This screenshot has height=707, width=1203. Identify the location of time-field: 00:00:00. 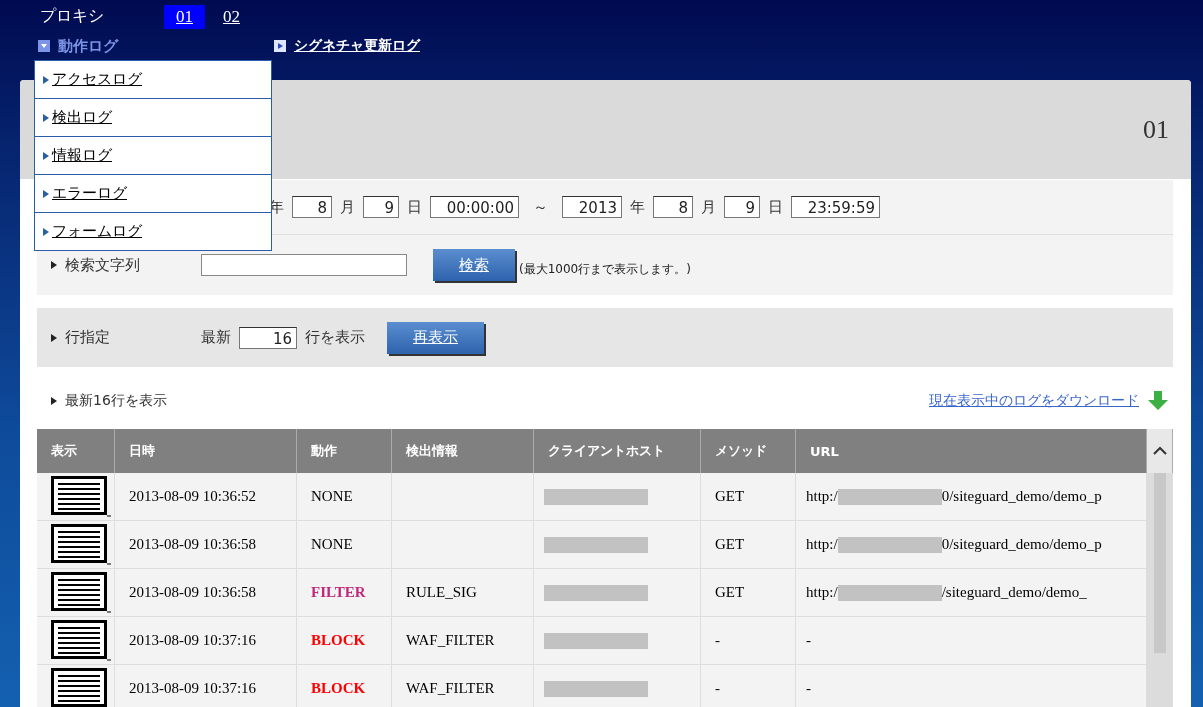
(474, 207).